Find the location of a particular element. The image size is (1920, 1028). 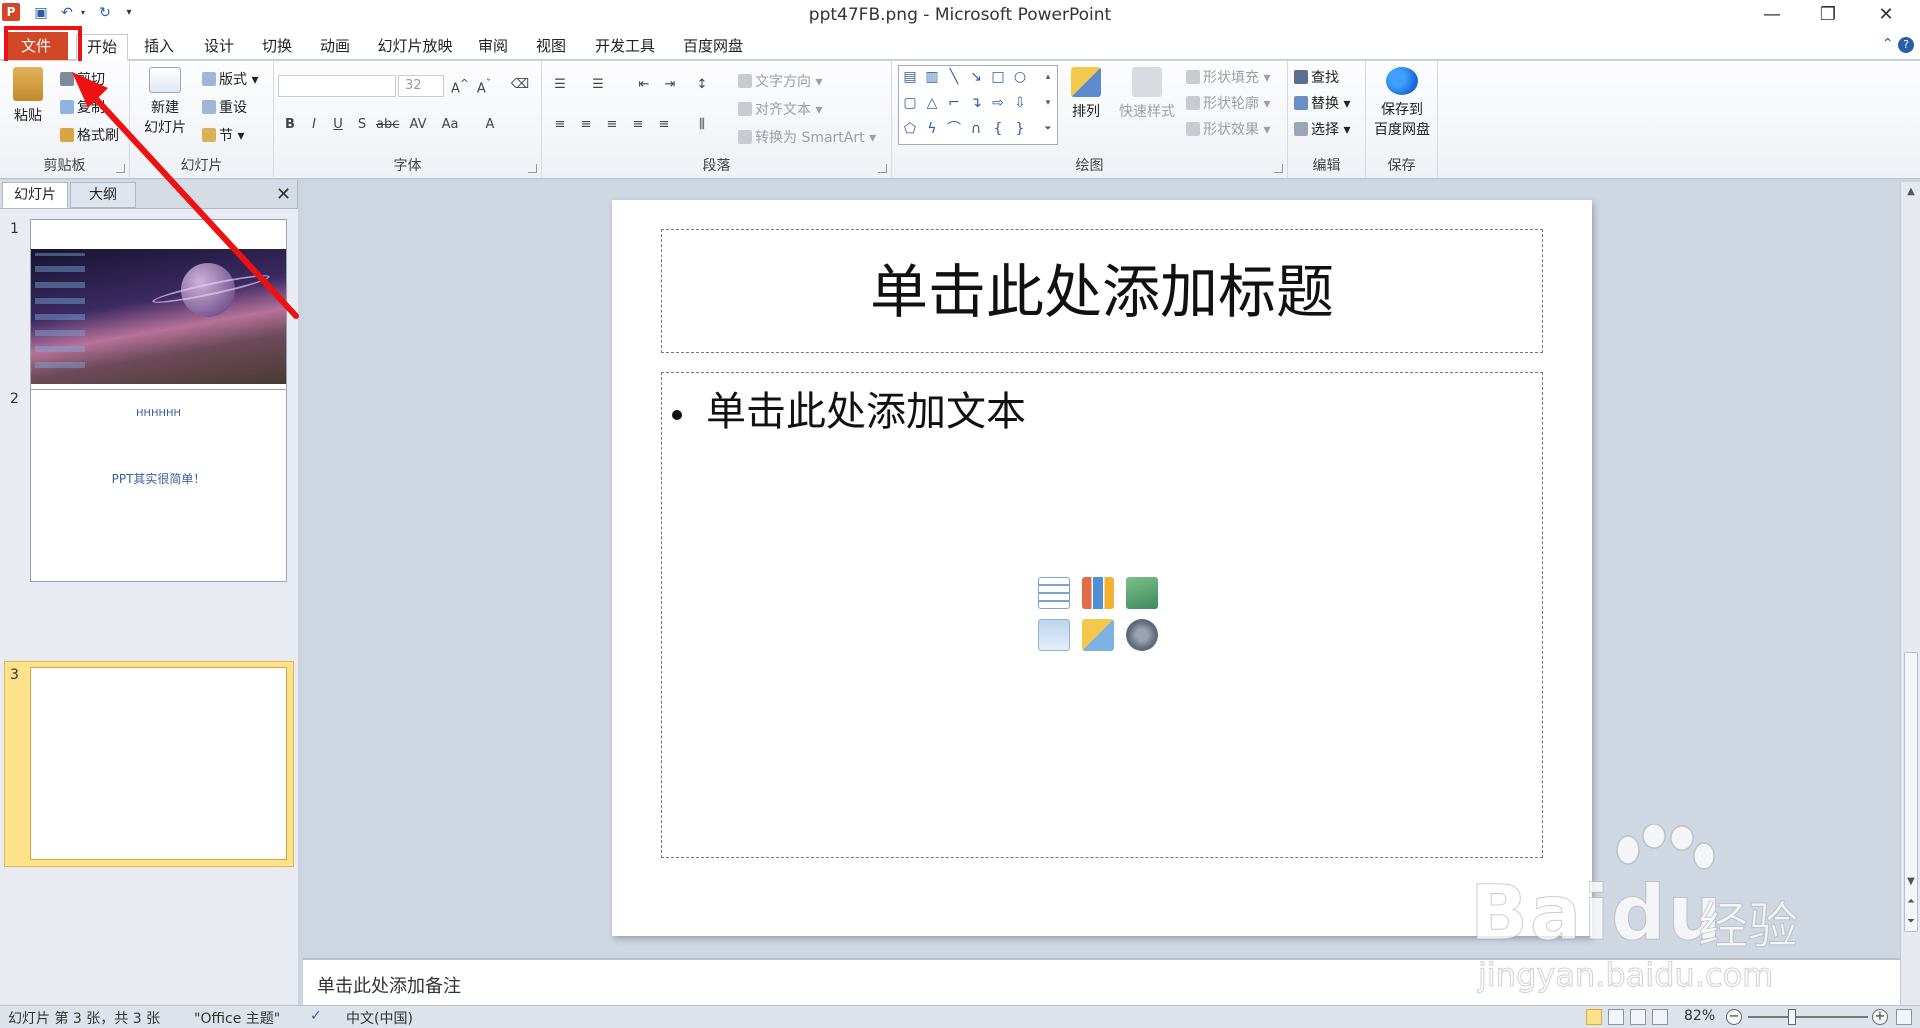

font-color-icon: A is located at coordinates (490, 124).